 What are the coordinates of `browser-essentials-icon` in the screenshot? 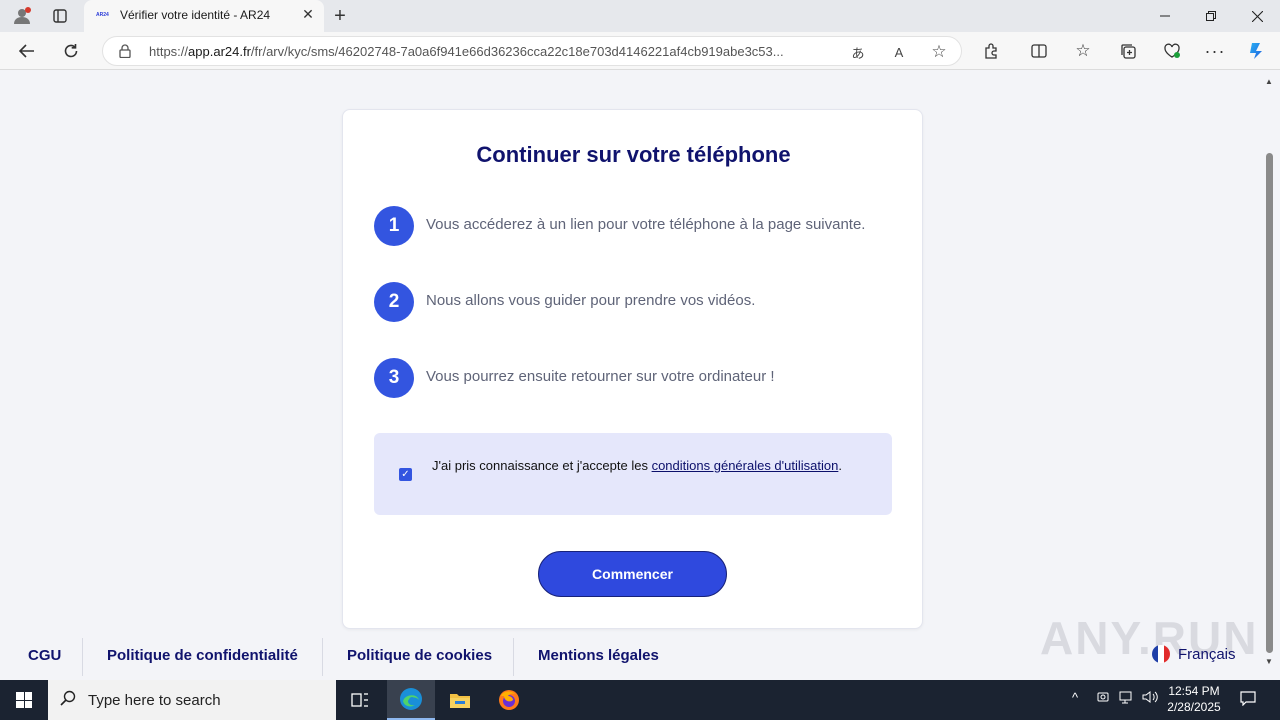 It's located at (1172, 51).